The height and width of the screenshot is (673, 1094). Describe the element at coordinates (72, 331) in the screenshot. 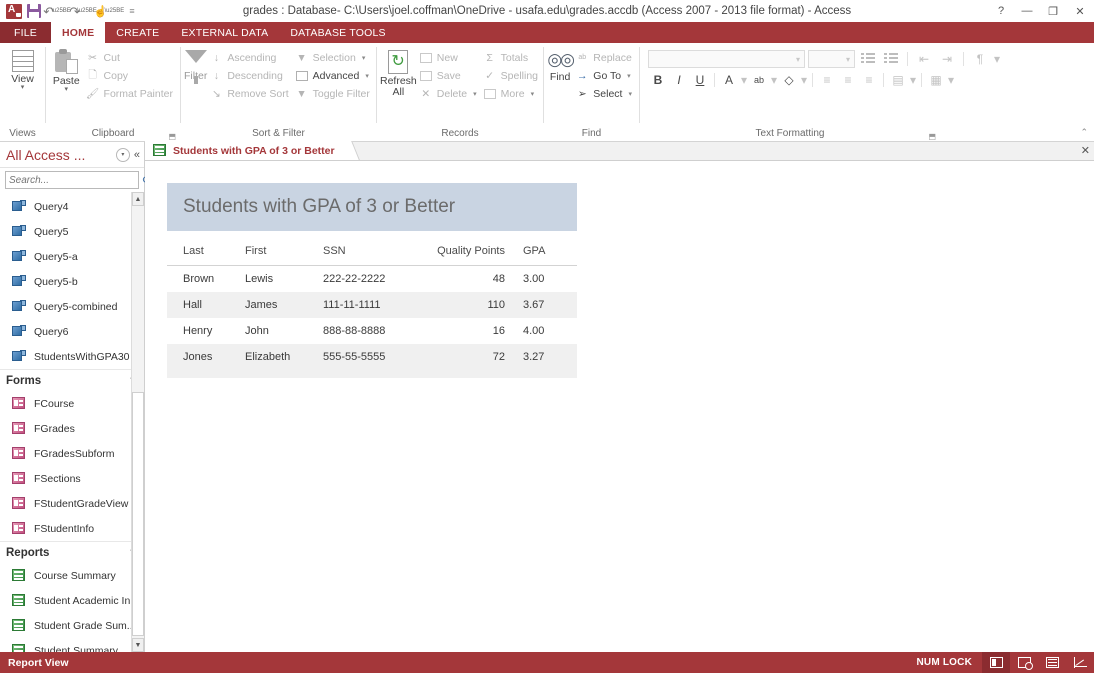

I see `nav-item-query6: Query6` at that location.